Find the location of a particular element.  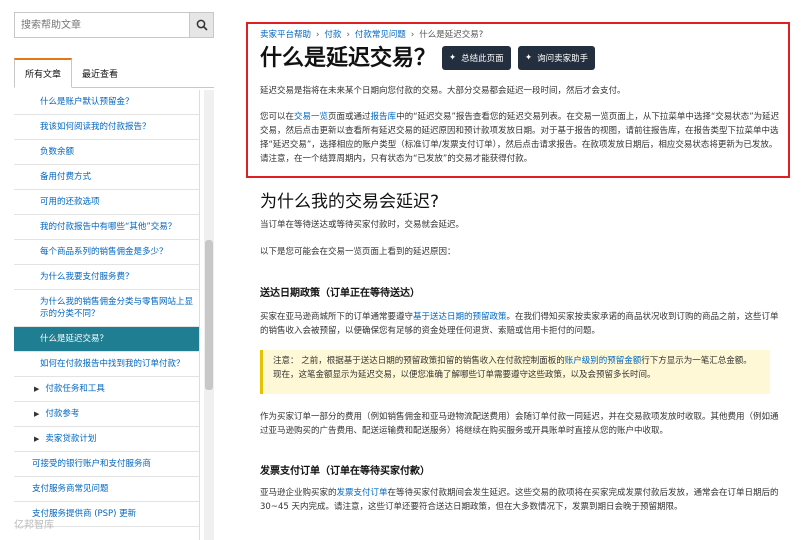

sidebar-group: ▶ 付款参考 is located at coordinates (106, 414).